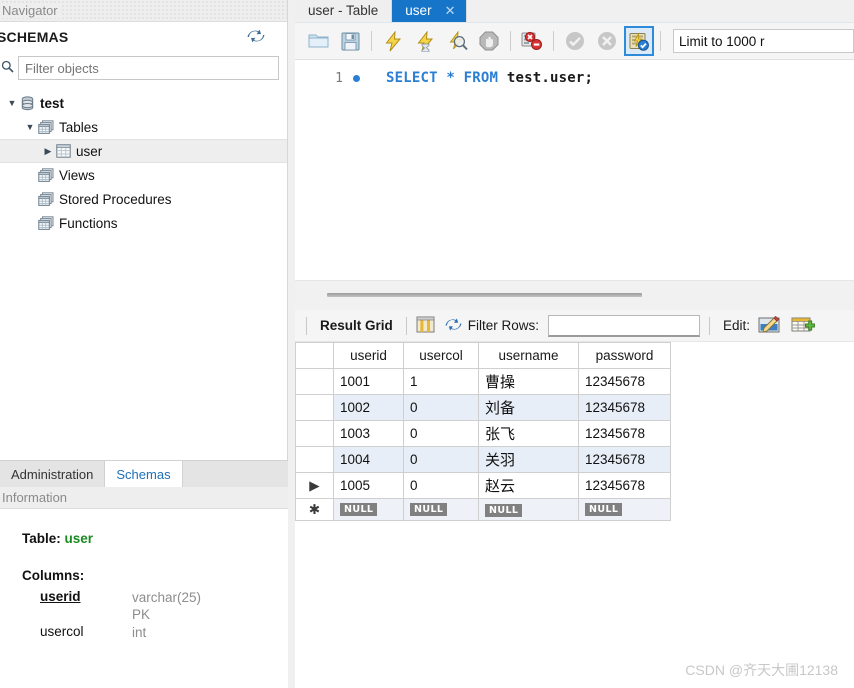 The width and height of the screenshot is (854, 688). I want to click on sql-statement-text: SELECT * FROM test.user;, so click(489, 78).